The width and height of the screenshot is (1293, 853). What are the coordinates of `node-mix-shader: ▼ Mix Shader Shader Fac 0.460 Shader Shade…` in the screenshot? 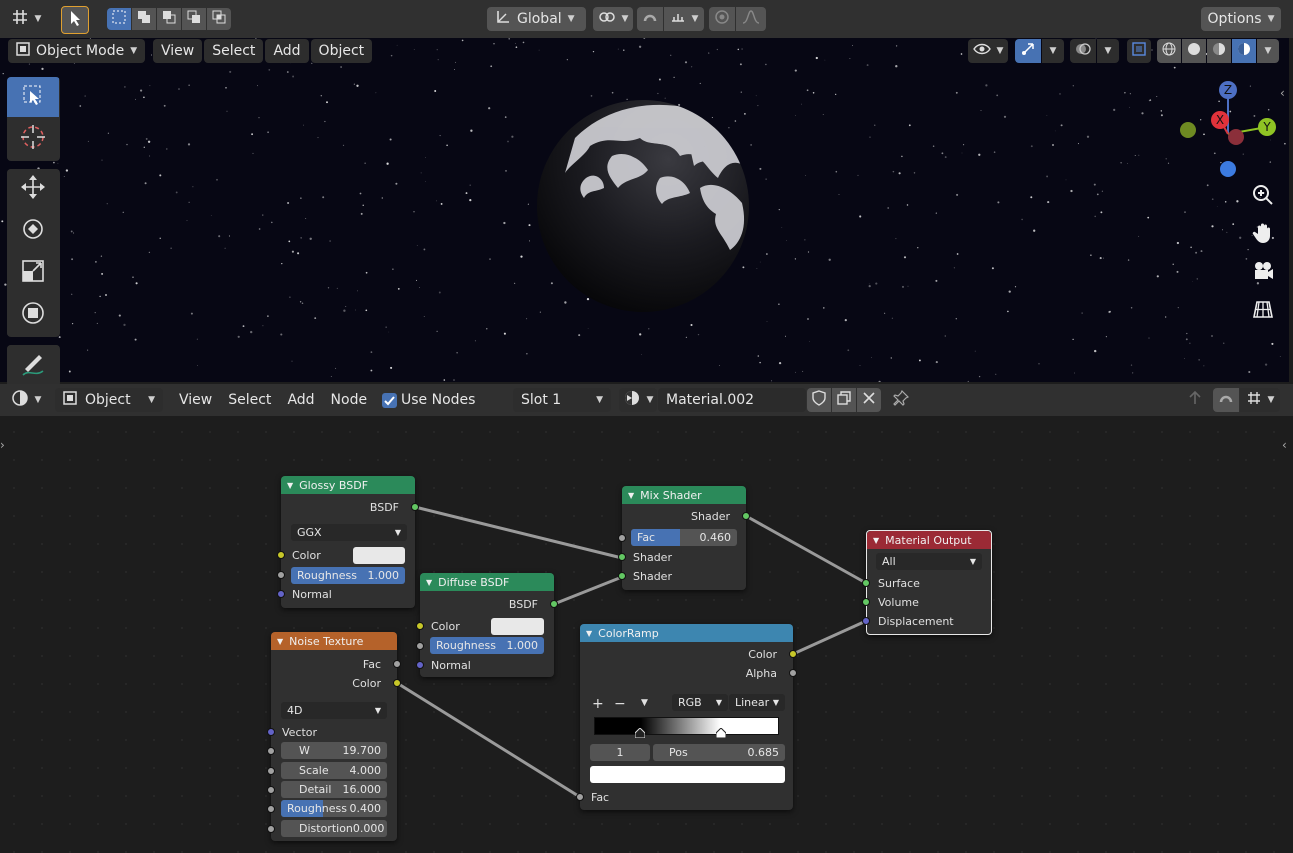 It's located at (684, 538).